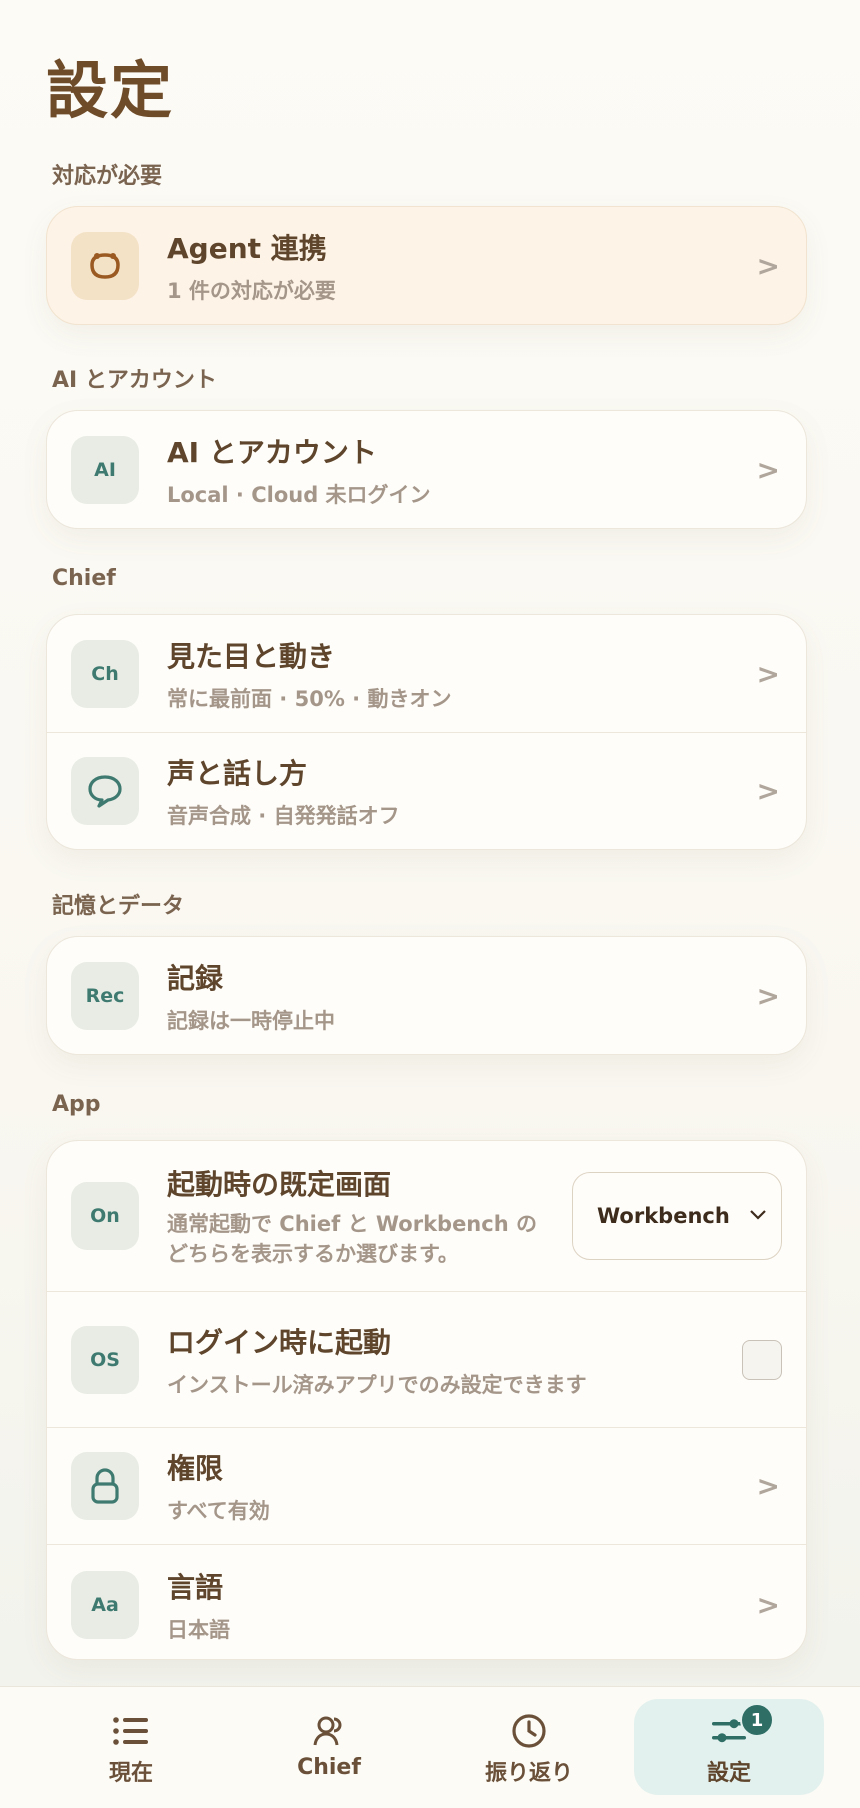 The width and height of the screenshot is (860, 1808). Describe the element at coordinates (729, 1747) in the screenshot. I see `tab-settings: 1 設定` at that location.